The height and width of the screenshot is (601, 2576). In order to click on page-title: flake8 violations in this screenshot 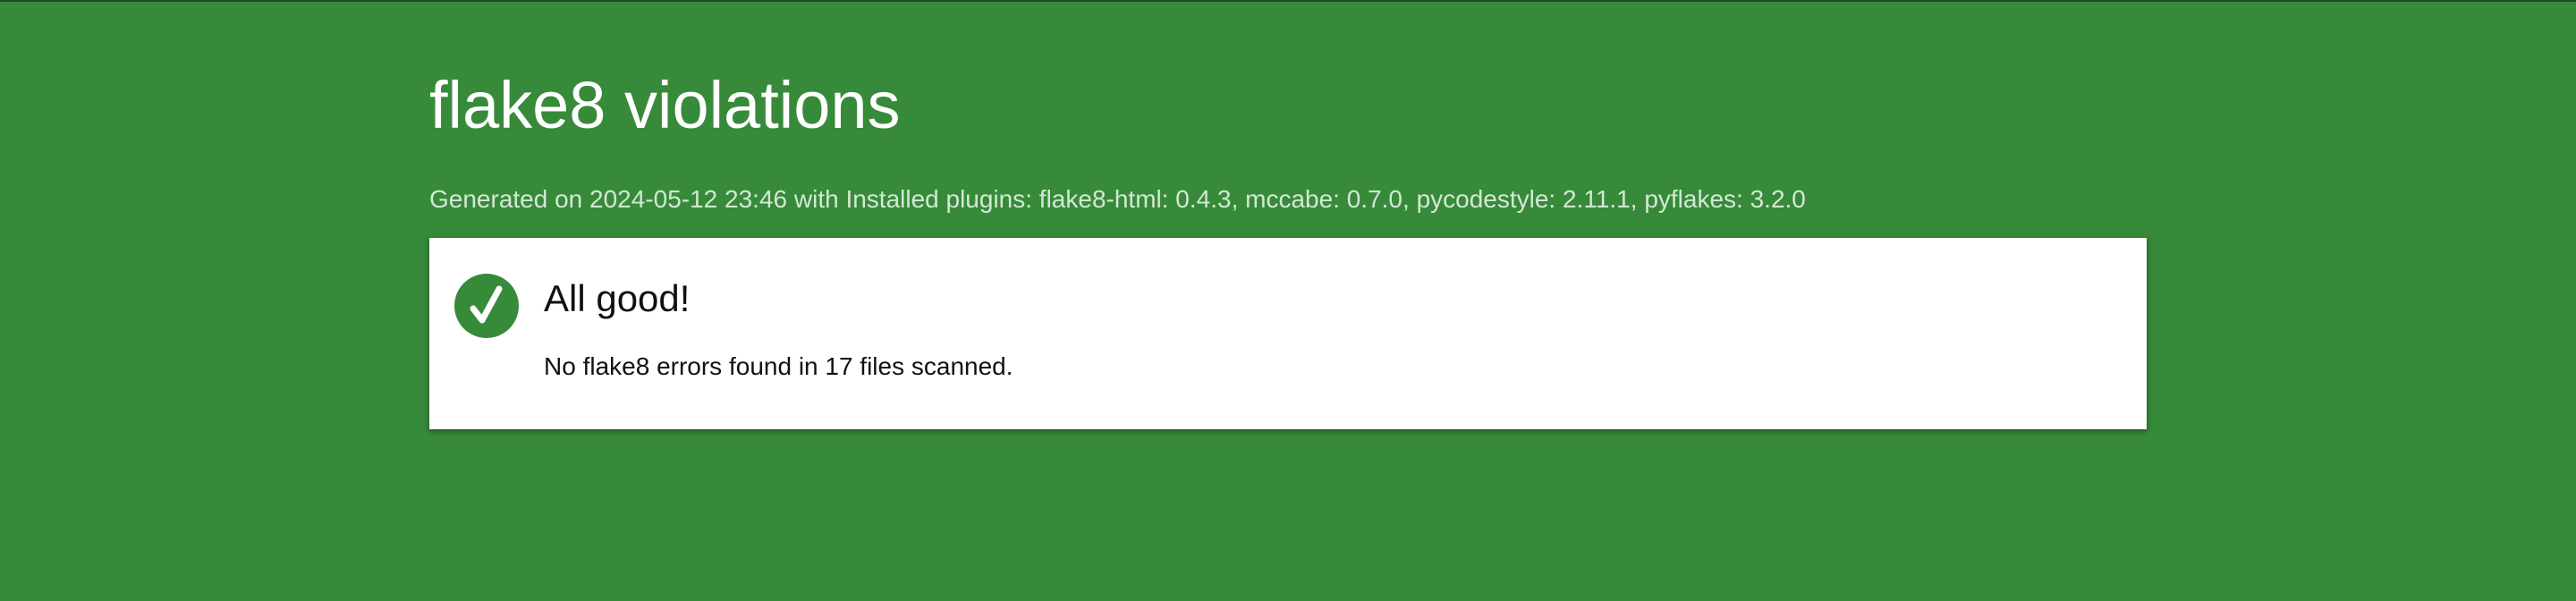, I will do `click(665, 105)`.